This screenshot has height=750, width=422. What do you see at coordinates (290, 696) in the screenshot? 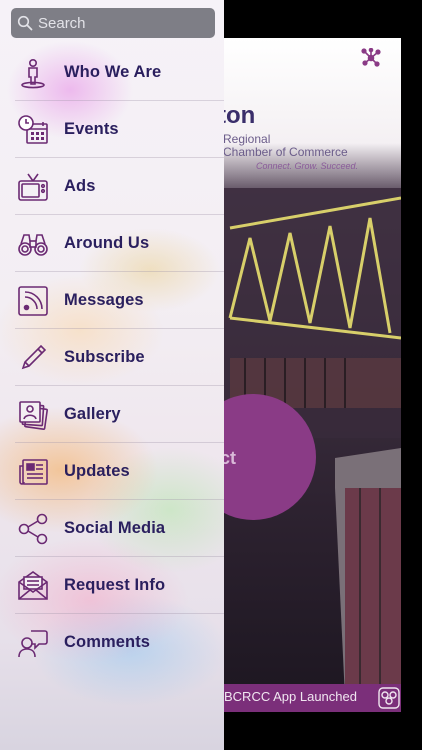
I see `banner-text: BCRCC App Launched` at bounding box center [290, 696].